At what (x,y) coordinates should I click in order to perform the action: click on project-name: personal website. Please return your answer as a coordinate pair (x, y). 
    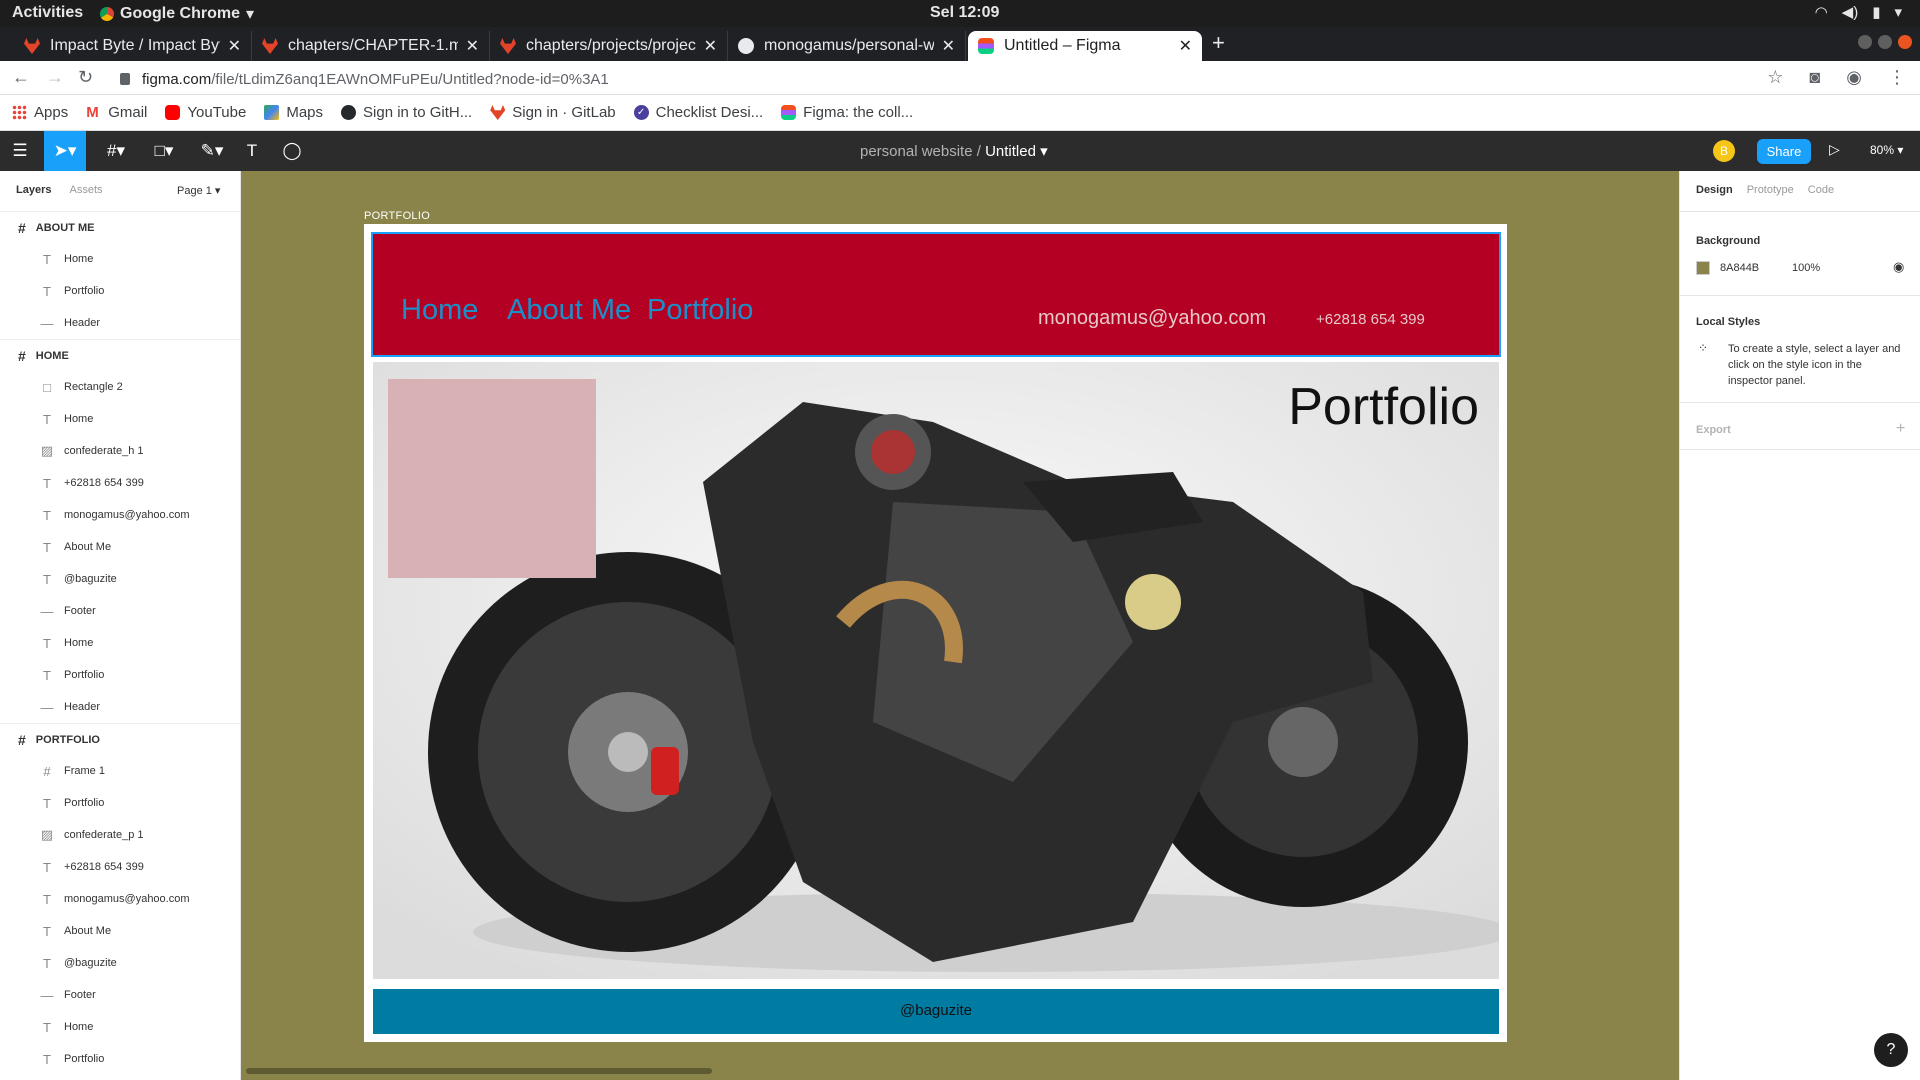
    Looking at the image, I should click on (916, 151).